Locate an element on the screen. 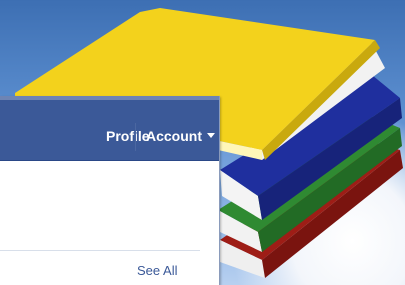 This screenshot has height=285, width=405. nav-divider is located at coordinates (135, 137).